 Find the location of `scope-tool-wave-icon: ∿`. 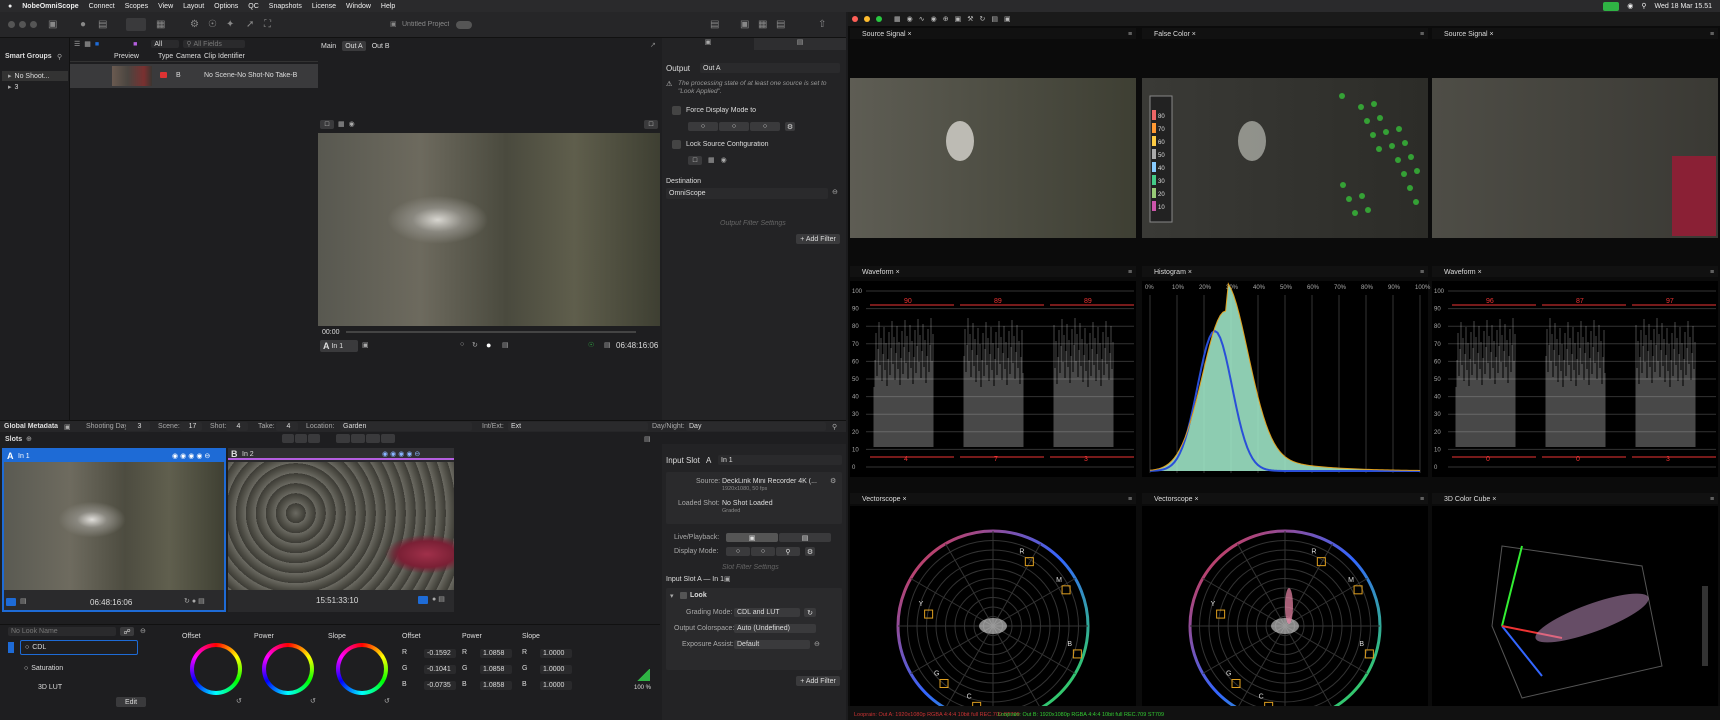

scope-tool-wave-icon: ∿ is located at coordinates (922, 19).